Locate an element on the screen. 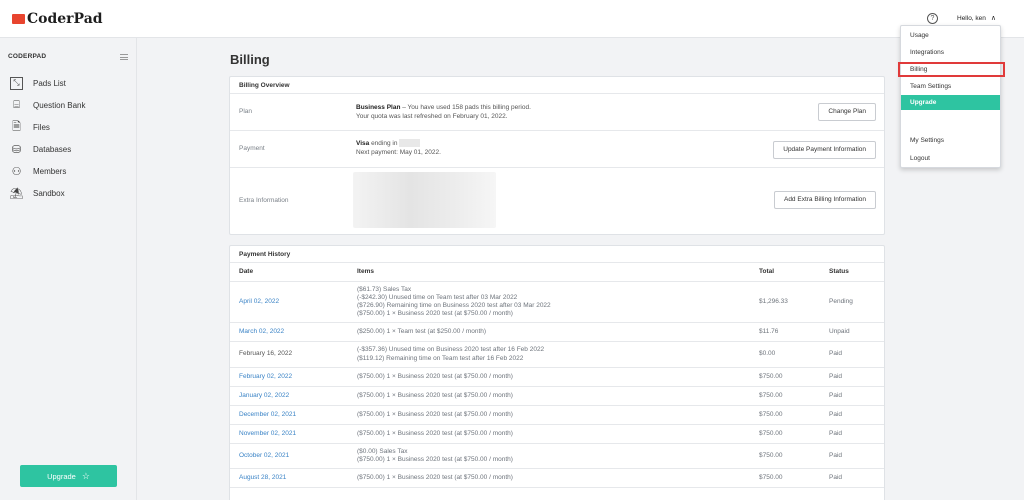 The height and width of the screenshot is (500, 1024). card-text: ending in is located at coordinates (384, 143).